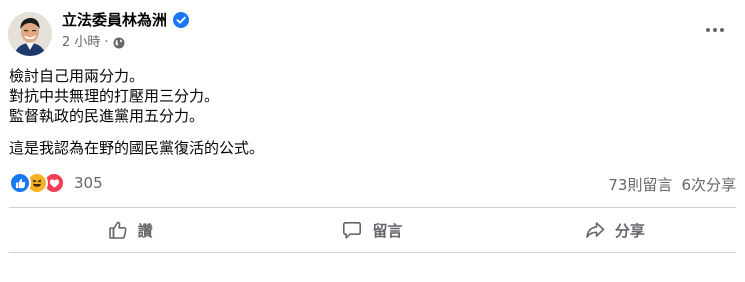 Image resolution: width=745 pixels, height=282 pixels. I want to click on engagement-counts: 73則留言 6次分享, so click(672, 184).